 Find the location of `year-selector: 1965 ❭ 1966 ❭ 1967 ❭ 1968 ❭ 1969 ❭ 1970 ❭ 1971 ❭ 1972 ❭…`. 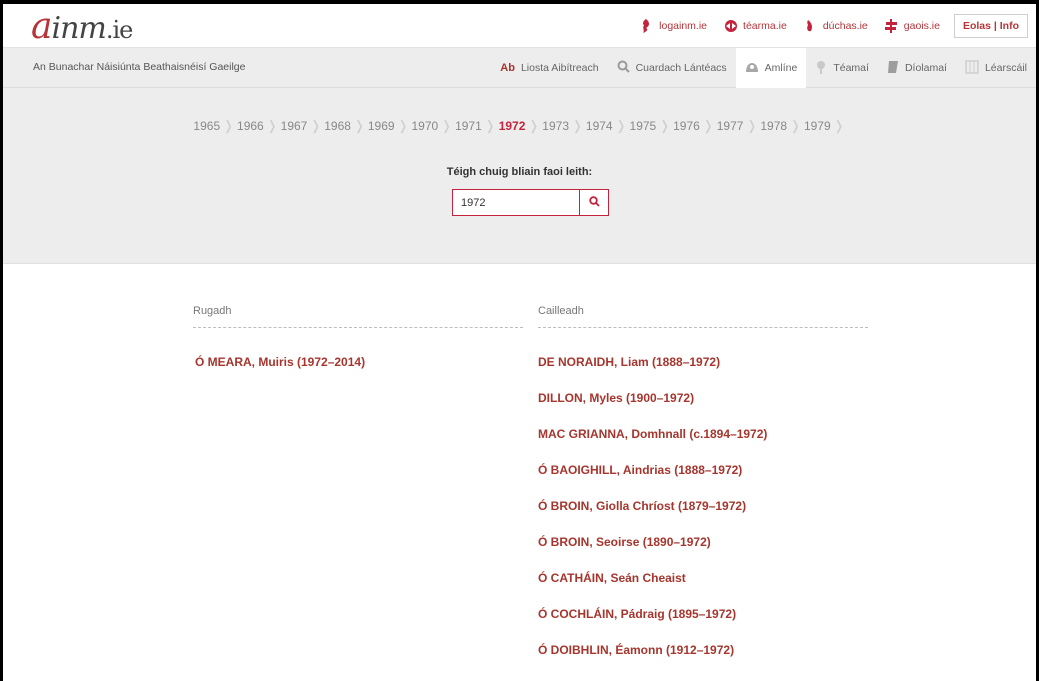

year-selector: 1965 ❭ 1966 ❭ 1967 ❭ 1968 ❭ 1969 ❭ 1970 ❭ 1971 ❭ 1972 ❭… is located at coordinates (519, 126).